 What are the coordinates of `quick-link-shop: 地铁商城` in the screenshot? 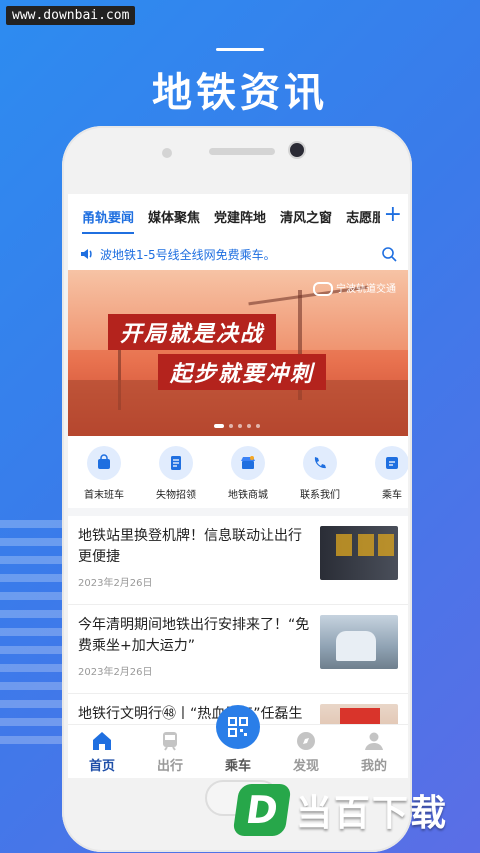 It's located at (248, 474).